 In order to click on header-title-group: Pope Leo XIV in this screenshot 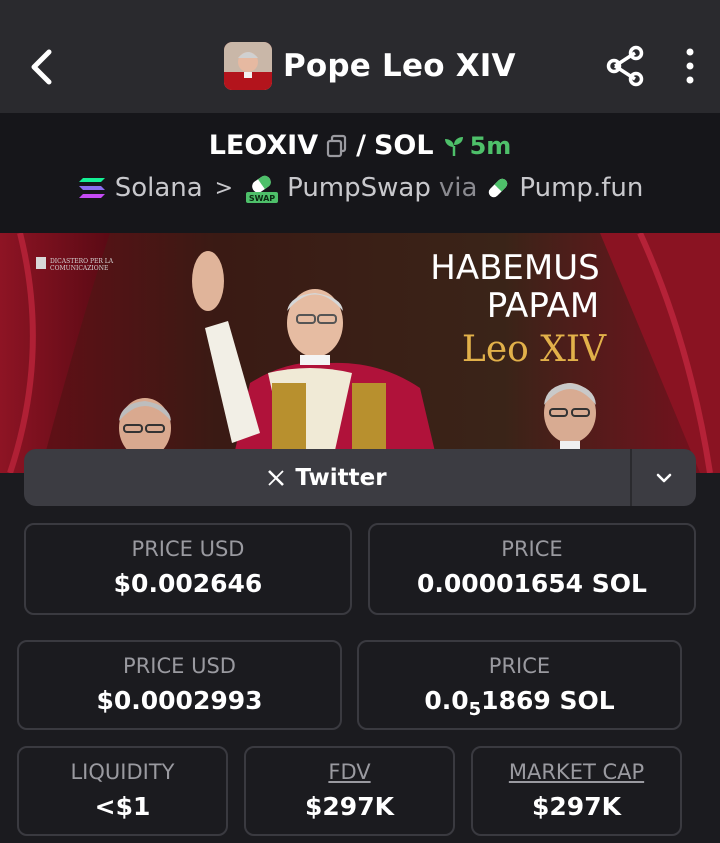, I will do `click(370, 66)`.